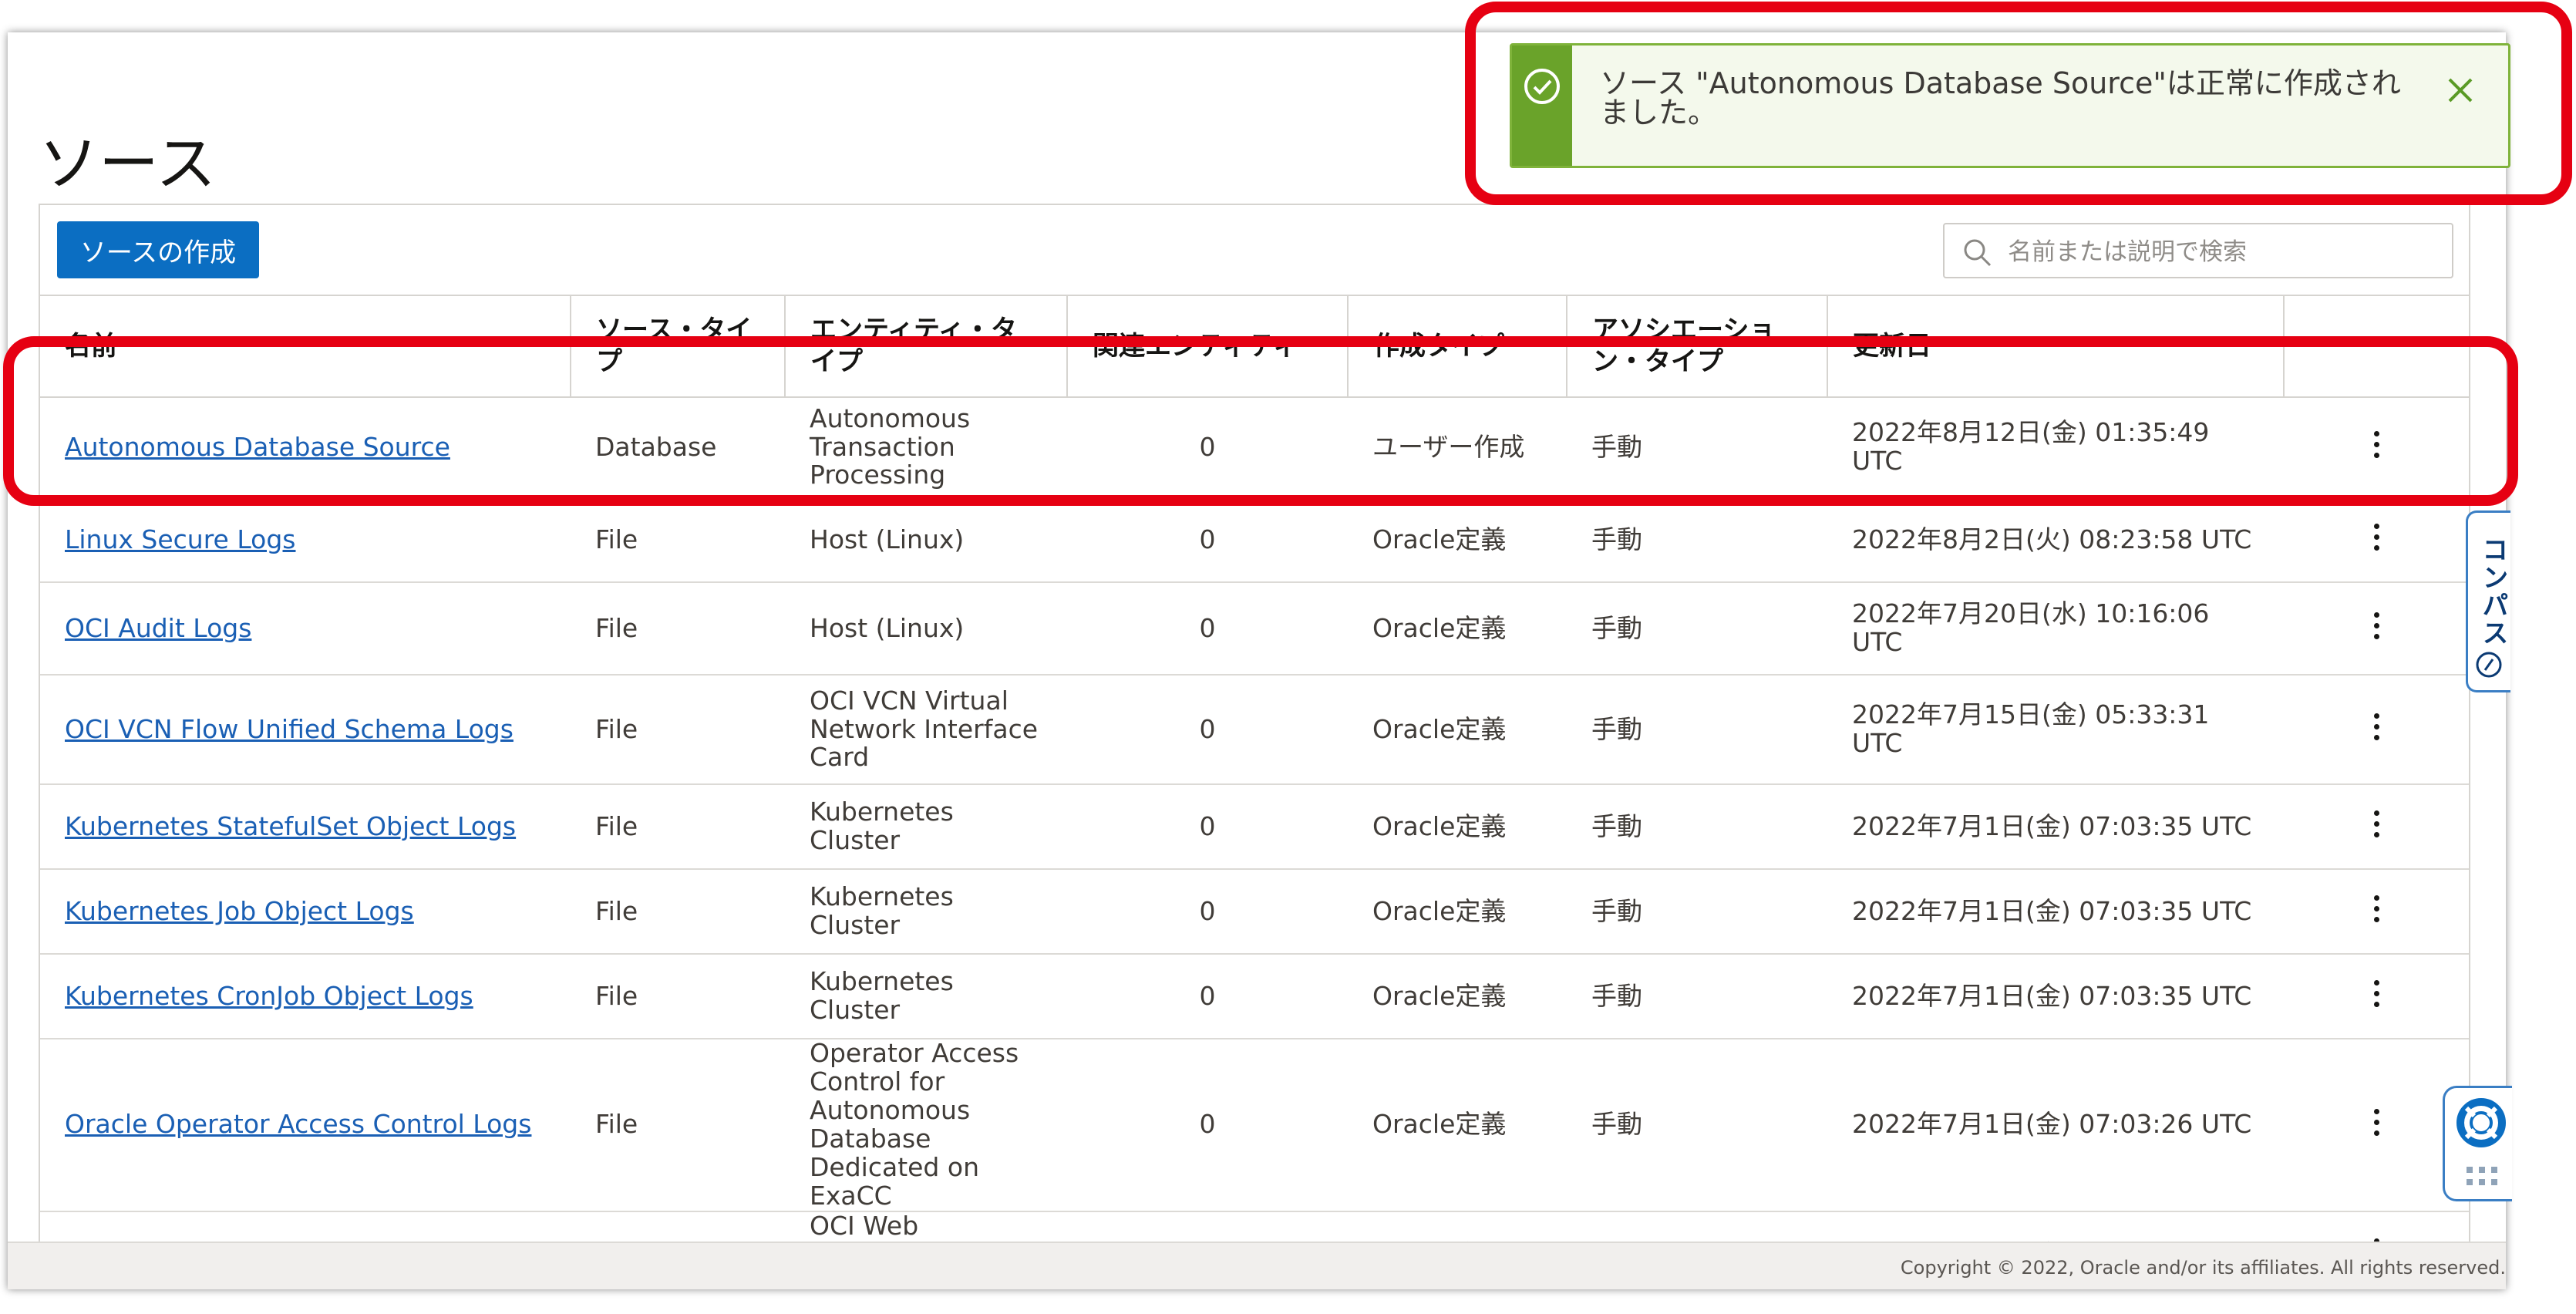  What do you see at coordinates (2482, 1176) in the screenshot?
I see `apps-grid-icon` at bounding box center [2482, 1176].